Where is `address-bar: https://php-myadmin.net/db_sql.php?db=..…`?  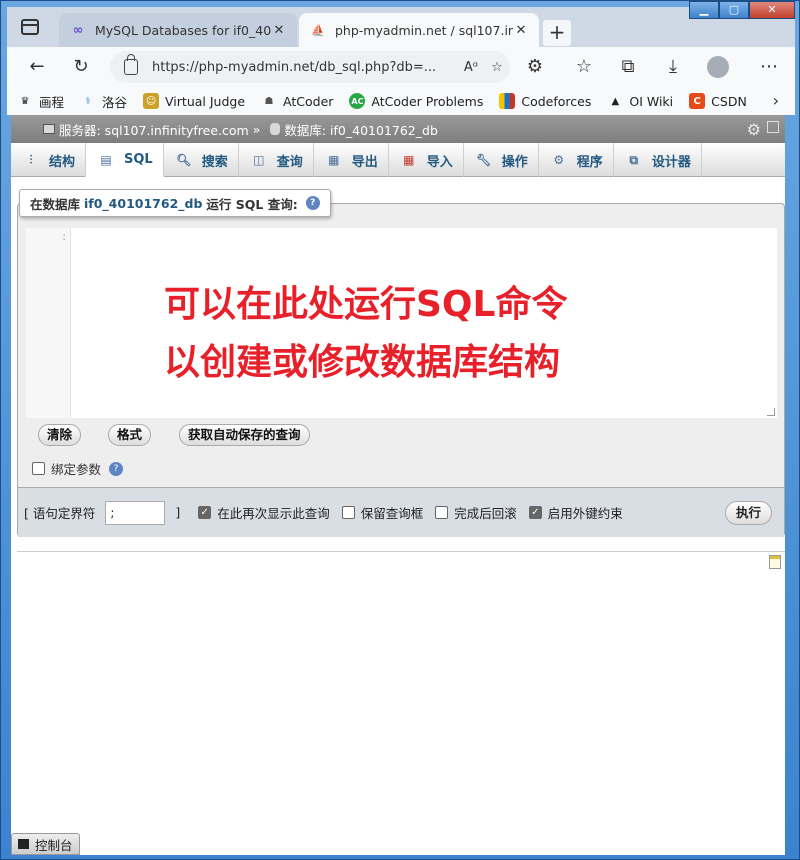
address-bar: https://php-myadmin.net/db_sql.php?db=..… is located at coordinates (310, 67).